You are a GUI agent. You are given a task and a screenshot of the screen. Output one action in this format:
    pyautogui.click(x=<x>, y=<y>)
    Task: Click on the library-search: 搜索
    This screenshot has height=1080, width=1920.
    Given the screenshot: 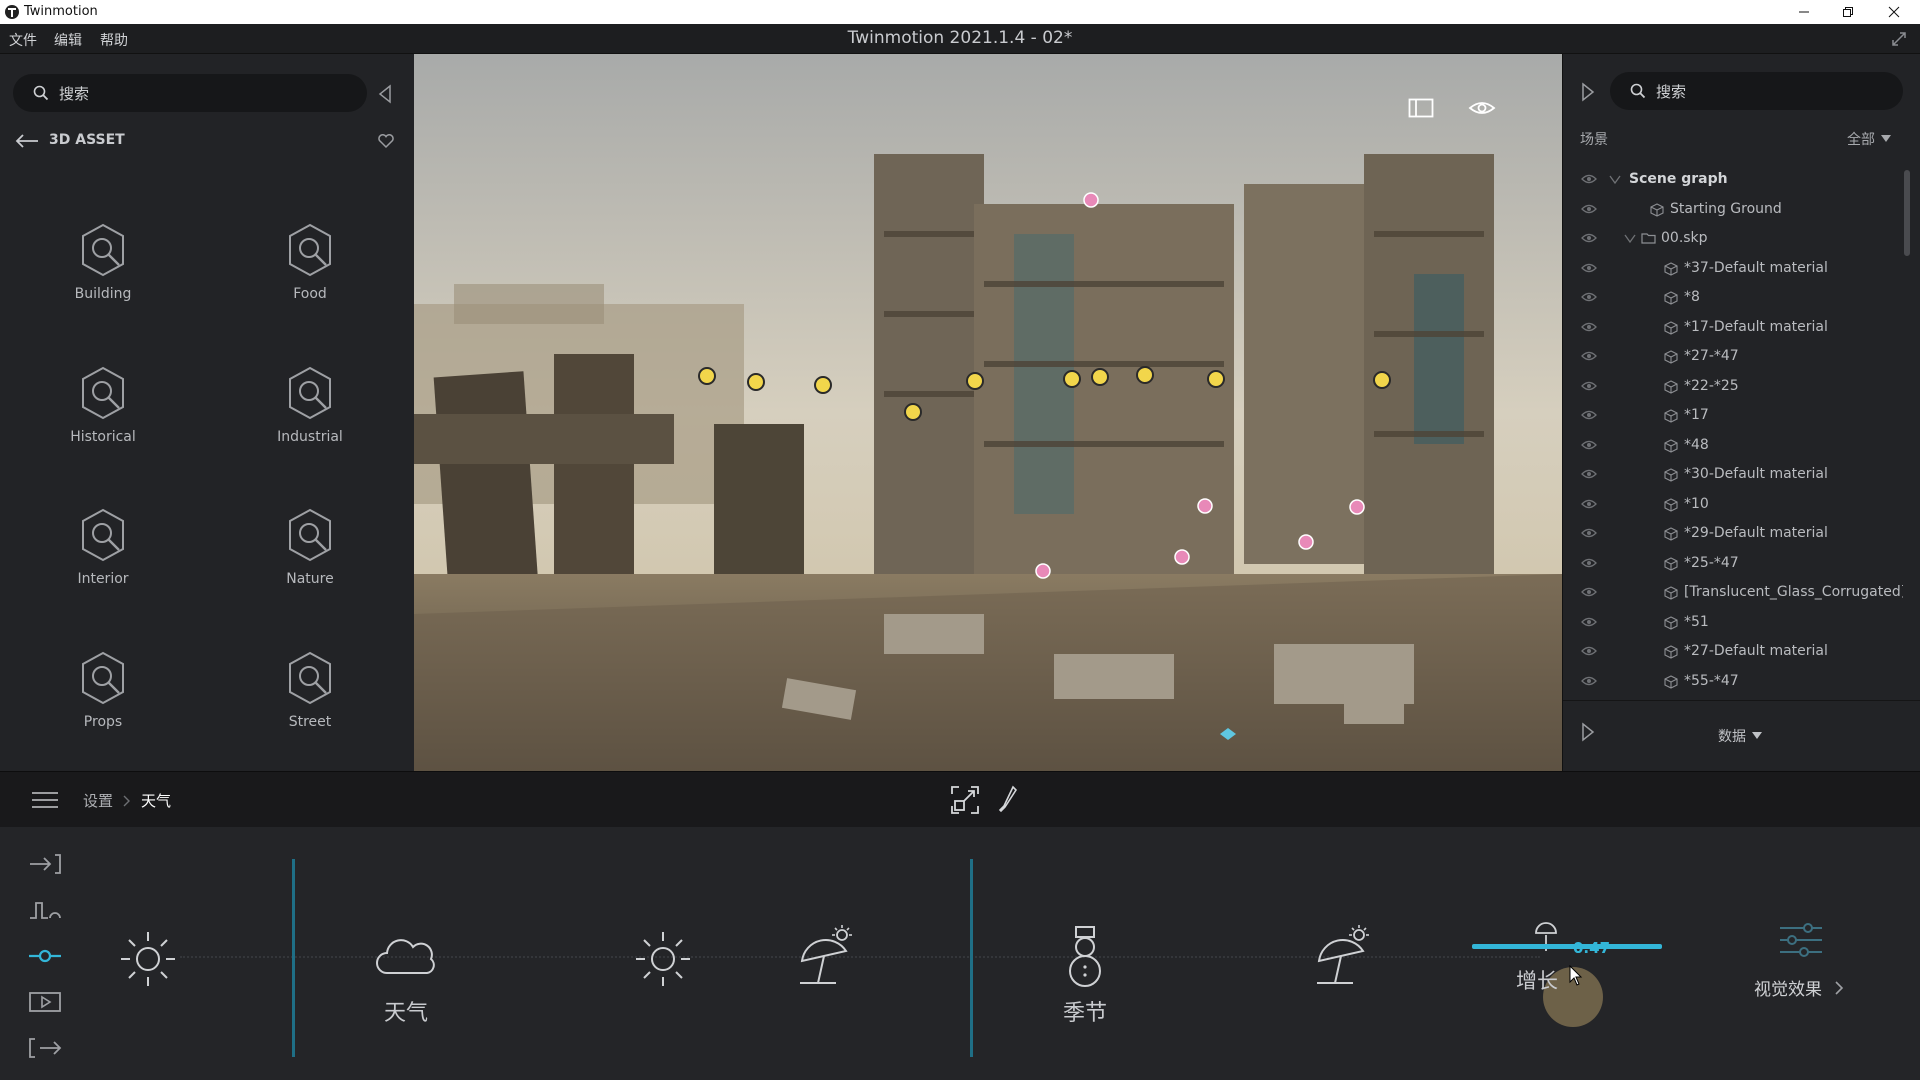 What is the action you would take?
    pyautogui.click(x=190, y=93)
    